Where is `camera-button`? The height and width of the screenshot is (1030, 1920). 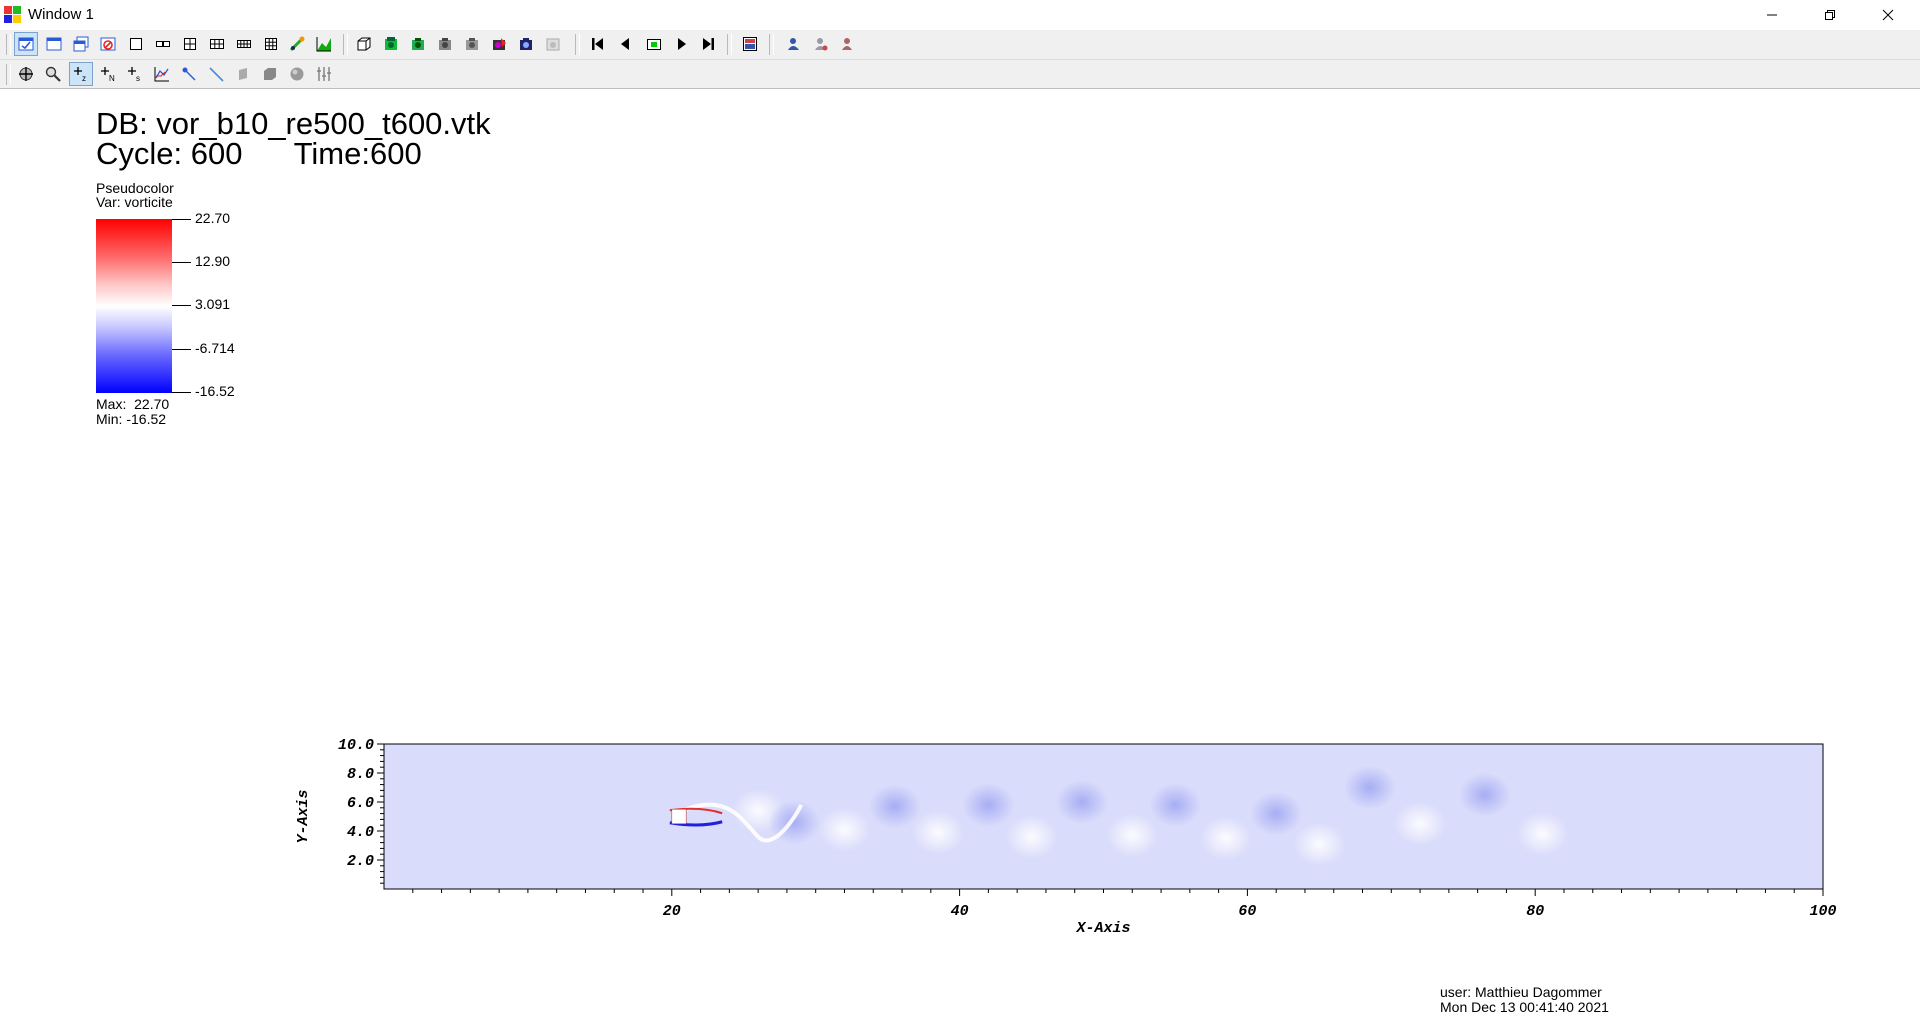 camera-button is located at coordinates (526, 44).